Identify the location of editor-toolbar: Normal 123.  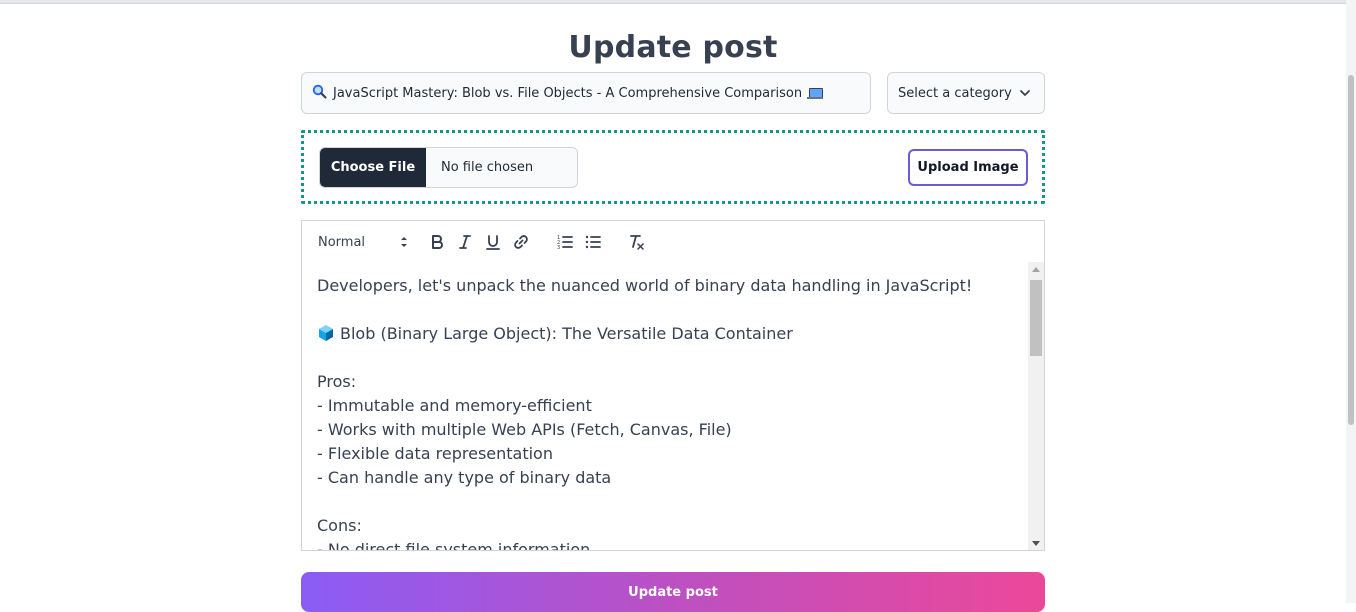
(673, 241).